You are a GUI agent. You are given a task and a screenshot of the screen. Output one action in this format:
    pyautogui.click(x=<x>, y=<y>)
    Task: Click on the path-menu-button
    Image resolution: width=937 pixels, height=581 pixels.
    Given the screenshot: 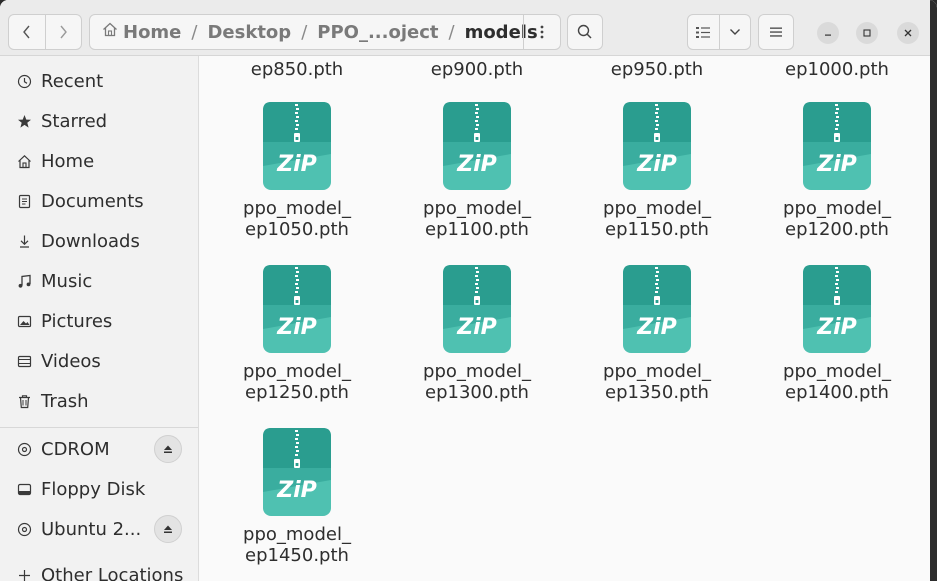 What is the action you would take?
    pyautogui.click(x=541, y=32)
    